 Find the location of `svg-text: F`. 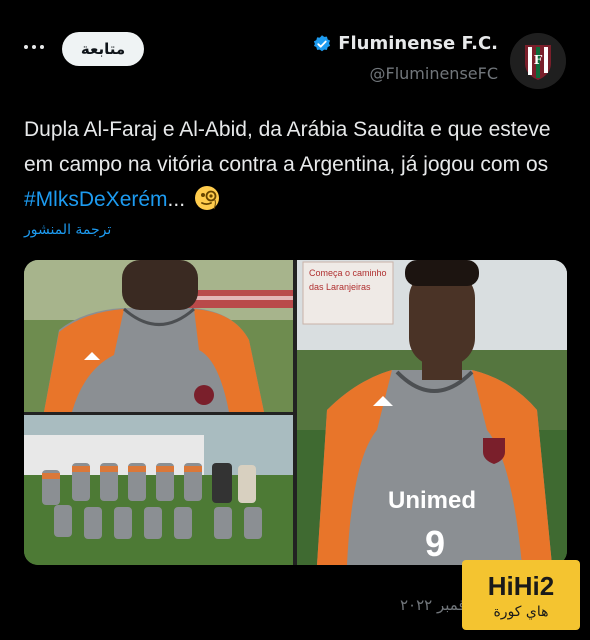

svg-text: F is located at coordinates (538, 60).